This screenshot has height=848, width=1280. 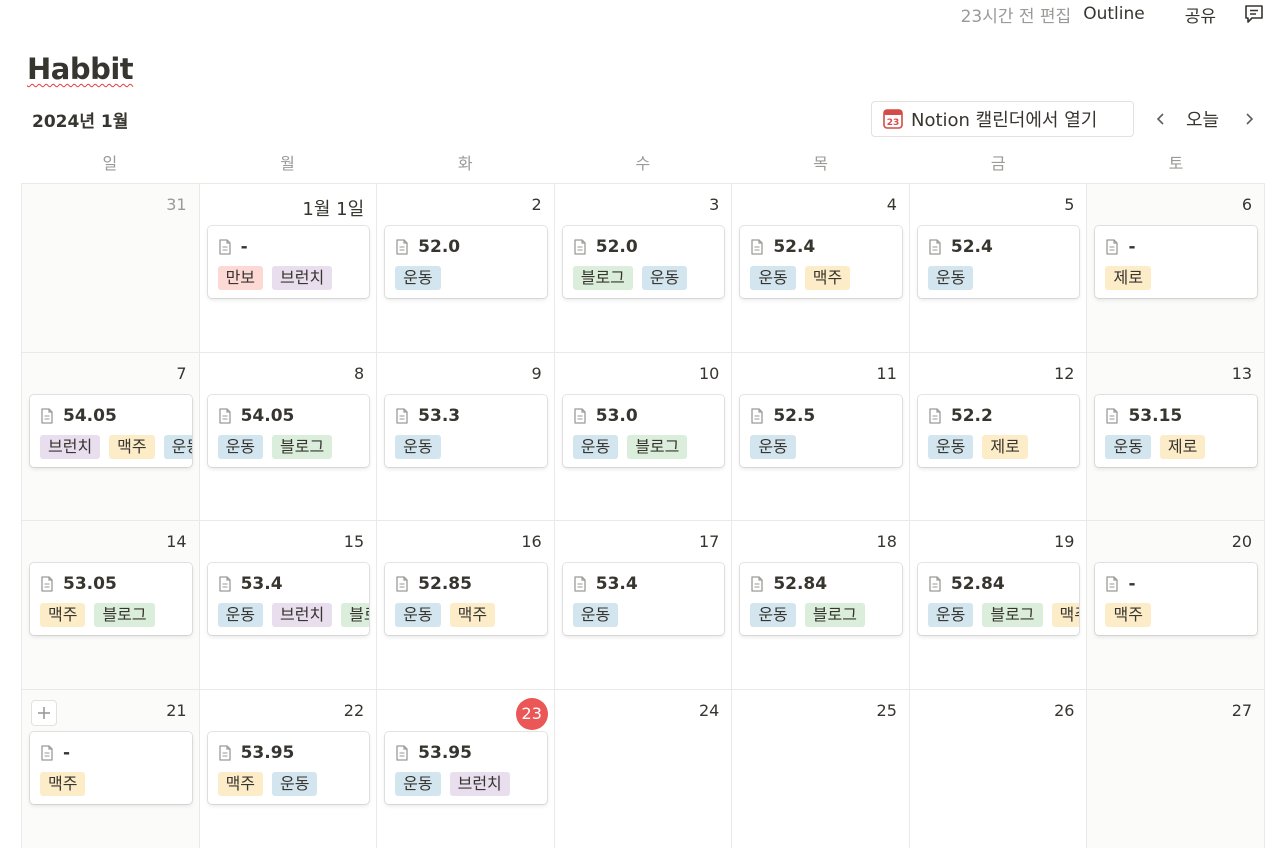 I want to click on calendar-day-cell: 19 52.84 운동 블로그 맥주, so click(x=998, y=605).